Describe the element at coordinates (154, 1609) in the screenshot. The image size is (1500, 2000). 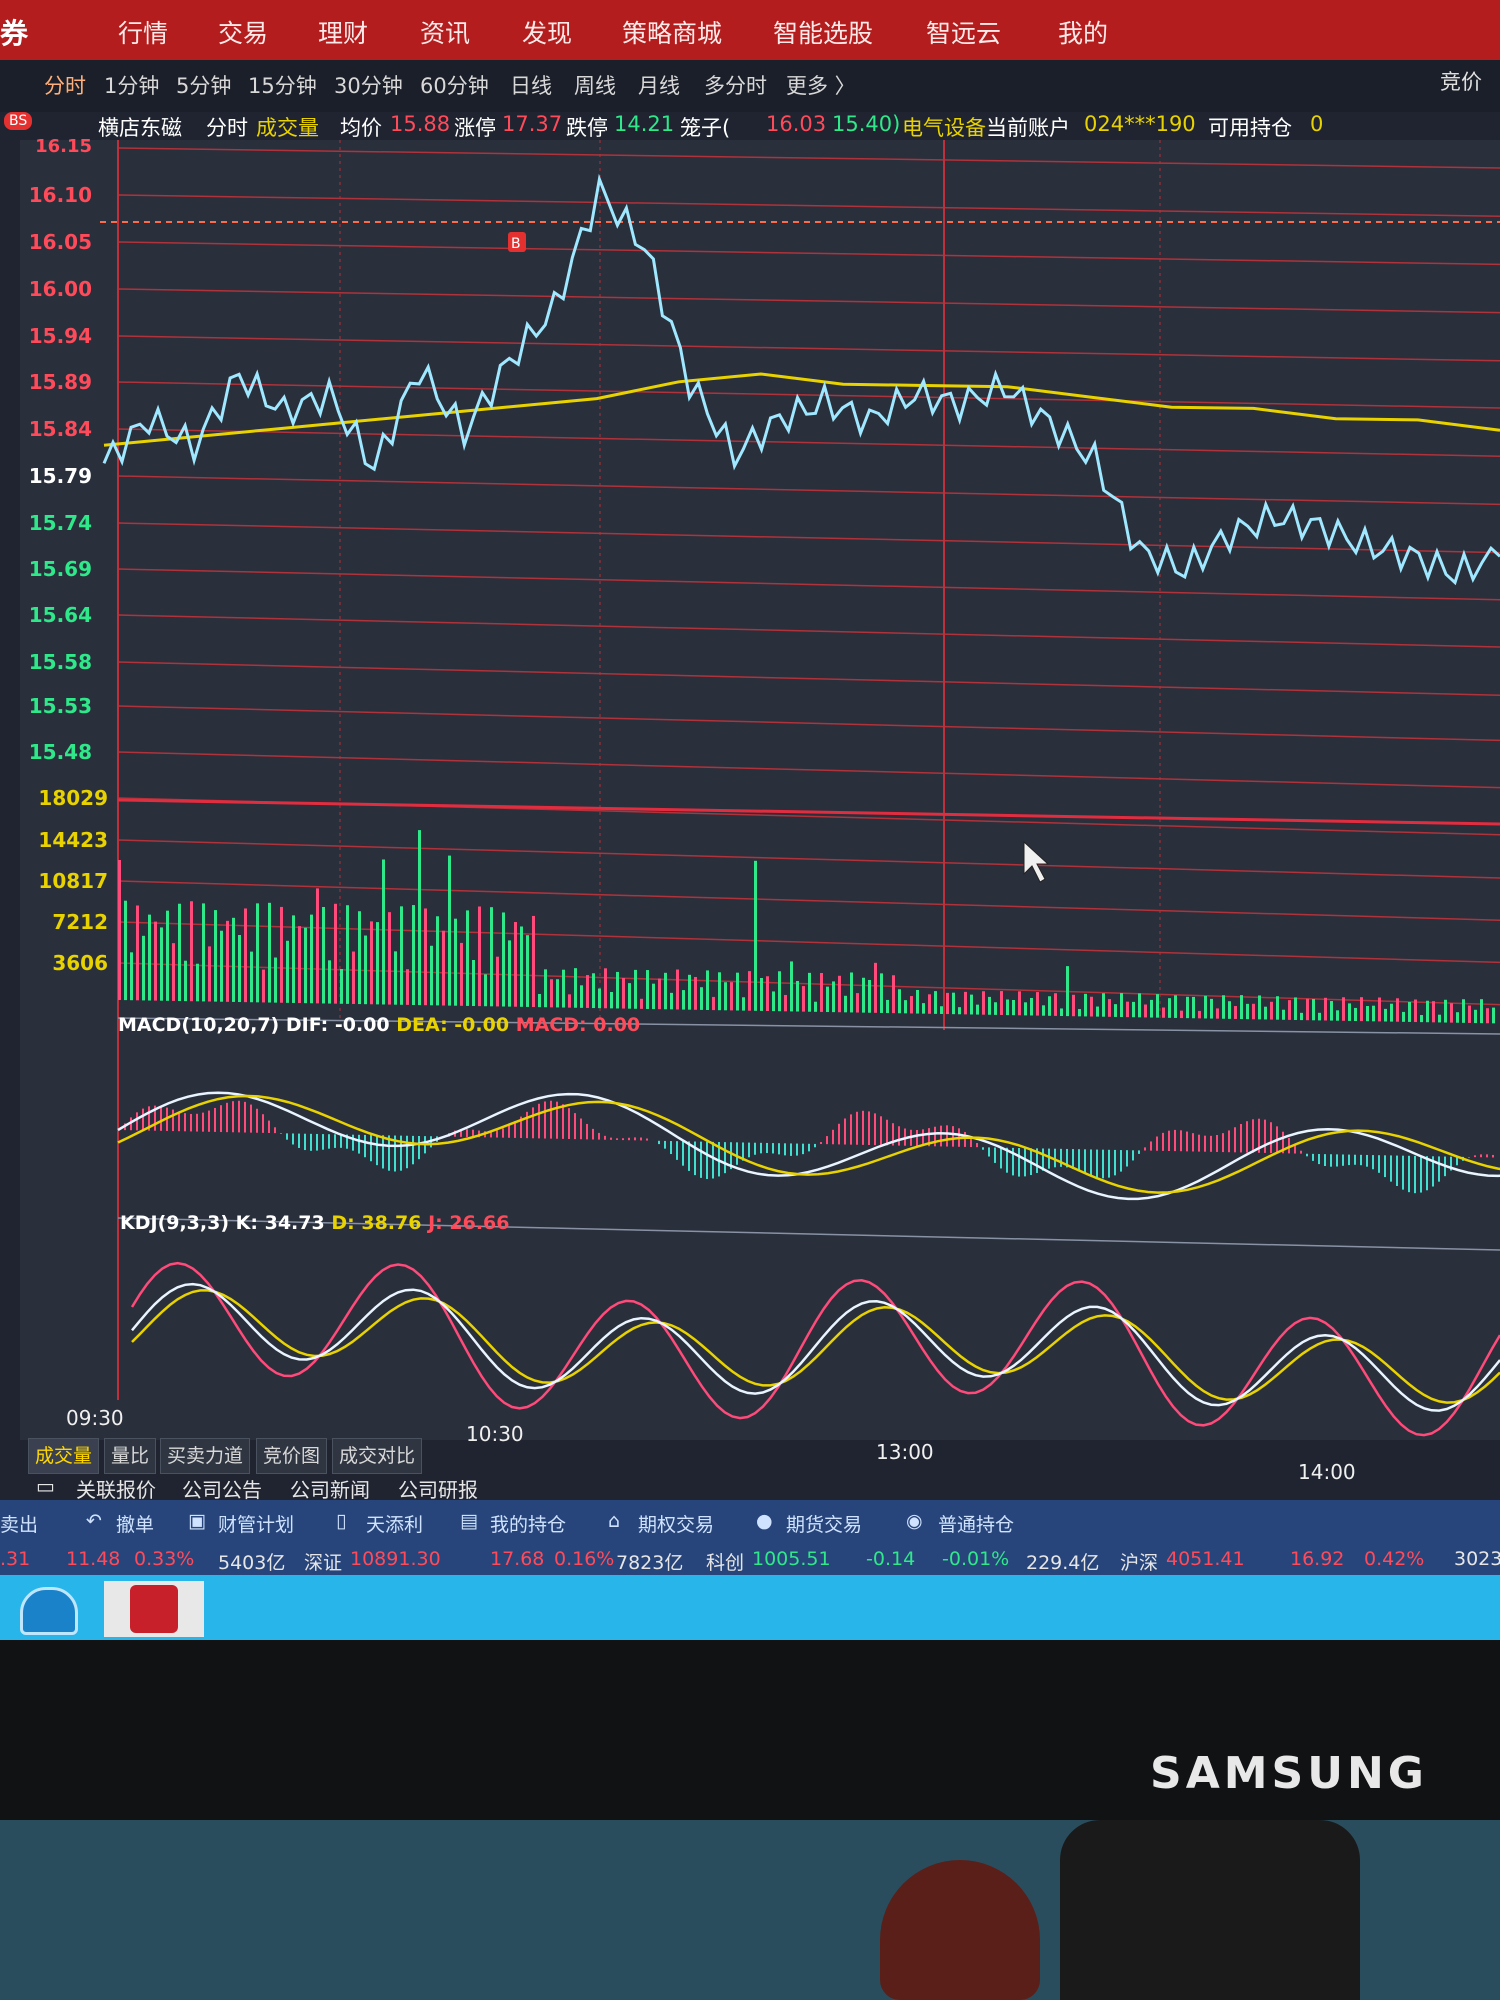
I see `taskbar-app-tile` at that location.